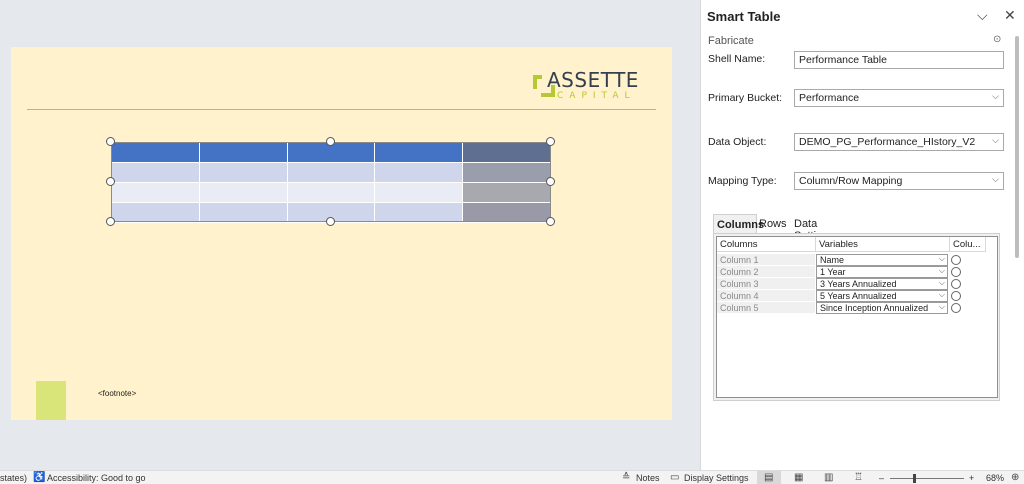 This screenshot has height=484, width=1024. Describe the element at coordinates (742, 181) in the screenshot. I see `mapping-type-label: Mapping Type:` at that location.